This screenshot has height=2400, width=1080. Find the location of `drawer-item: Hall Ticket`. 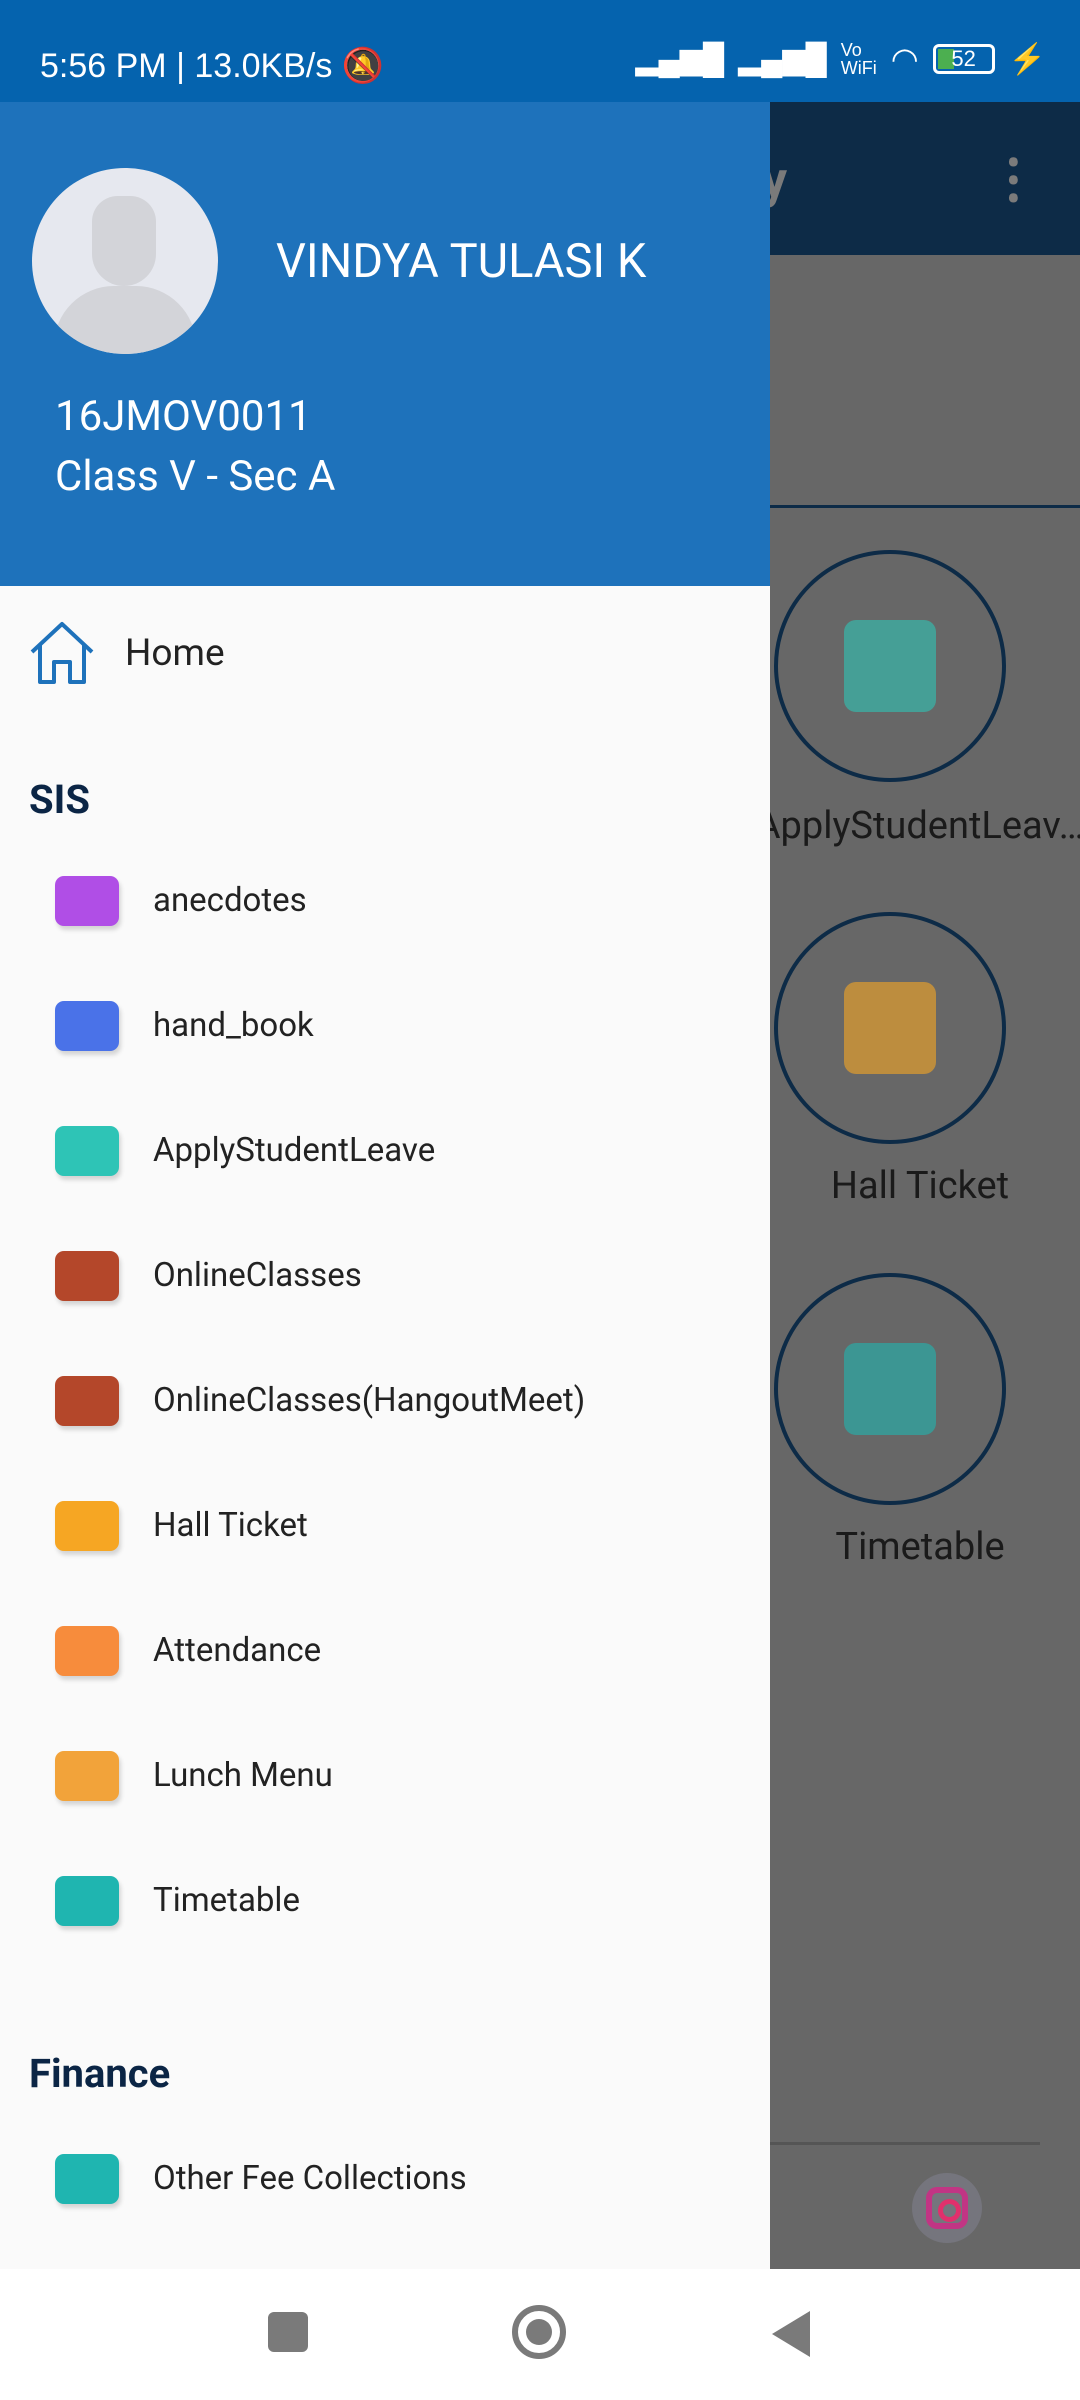

drawer-item: Hall Ticket is located at coordinates (385, 1526).